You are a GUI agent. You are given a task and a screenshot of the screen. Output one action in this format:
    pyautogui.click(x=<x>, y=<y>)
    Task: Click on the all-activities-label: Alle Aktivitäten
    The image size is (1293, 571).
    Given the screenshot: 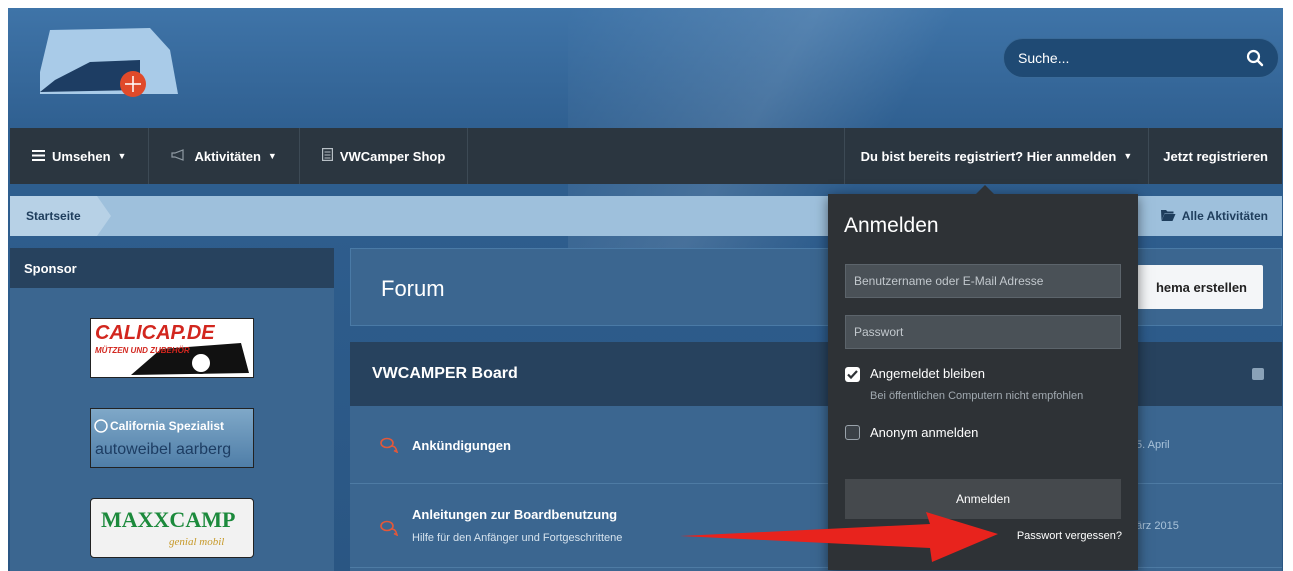 What is the action you would take?
    pyautogui.click(x=1224, y=216)
    